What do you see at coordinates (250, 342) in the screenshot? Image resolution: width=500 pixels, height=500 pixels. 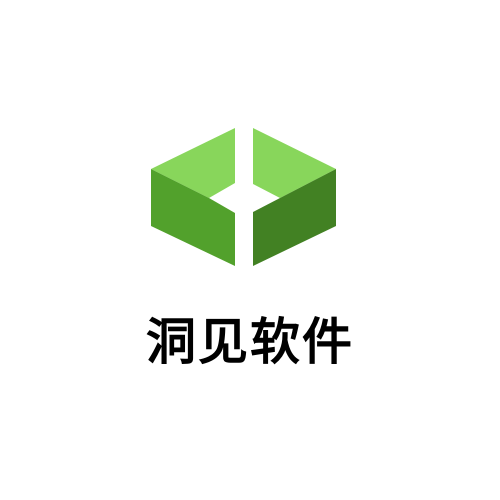 I see `brand-name: 洞见软件` at bounding box center [250, 342].